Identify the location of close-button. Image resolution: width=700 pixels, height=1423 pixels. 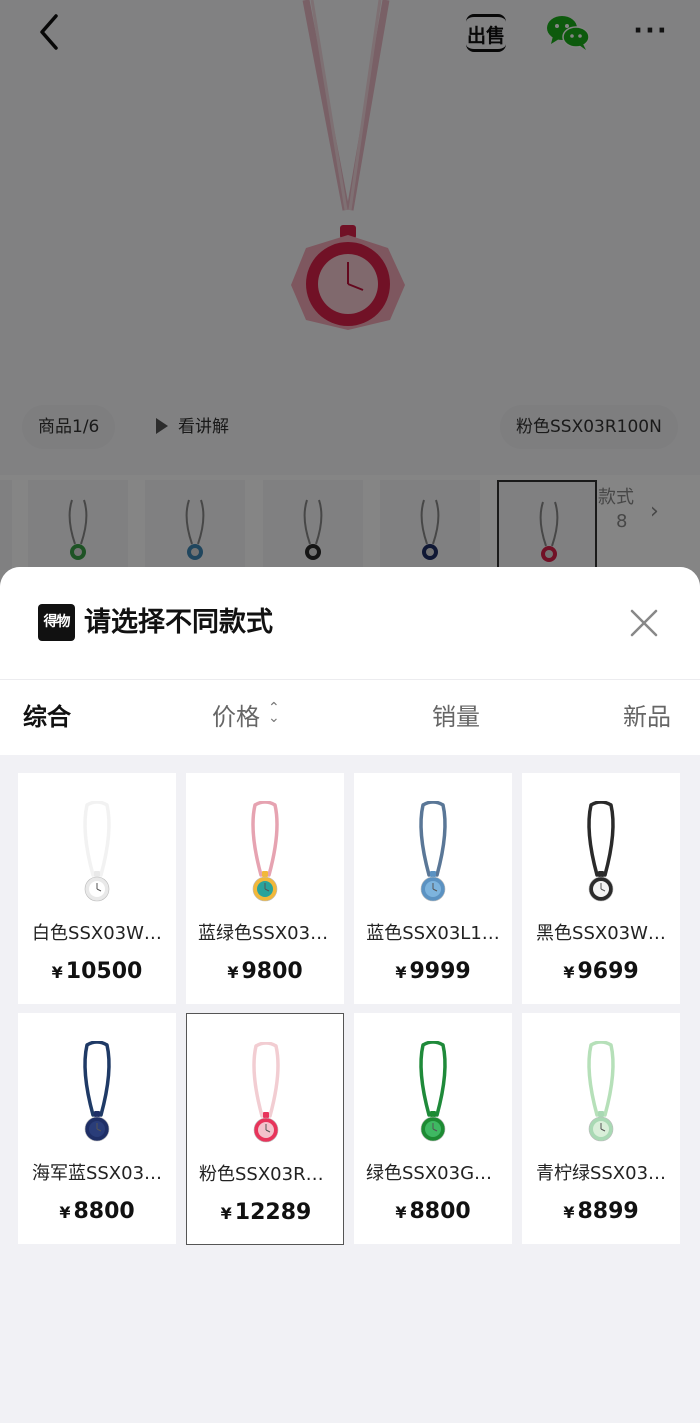
(644, 623).